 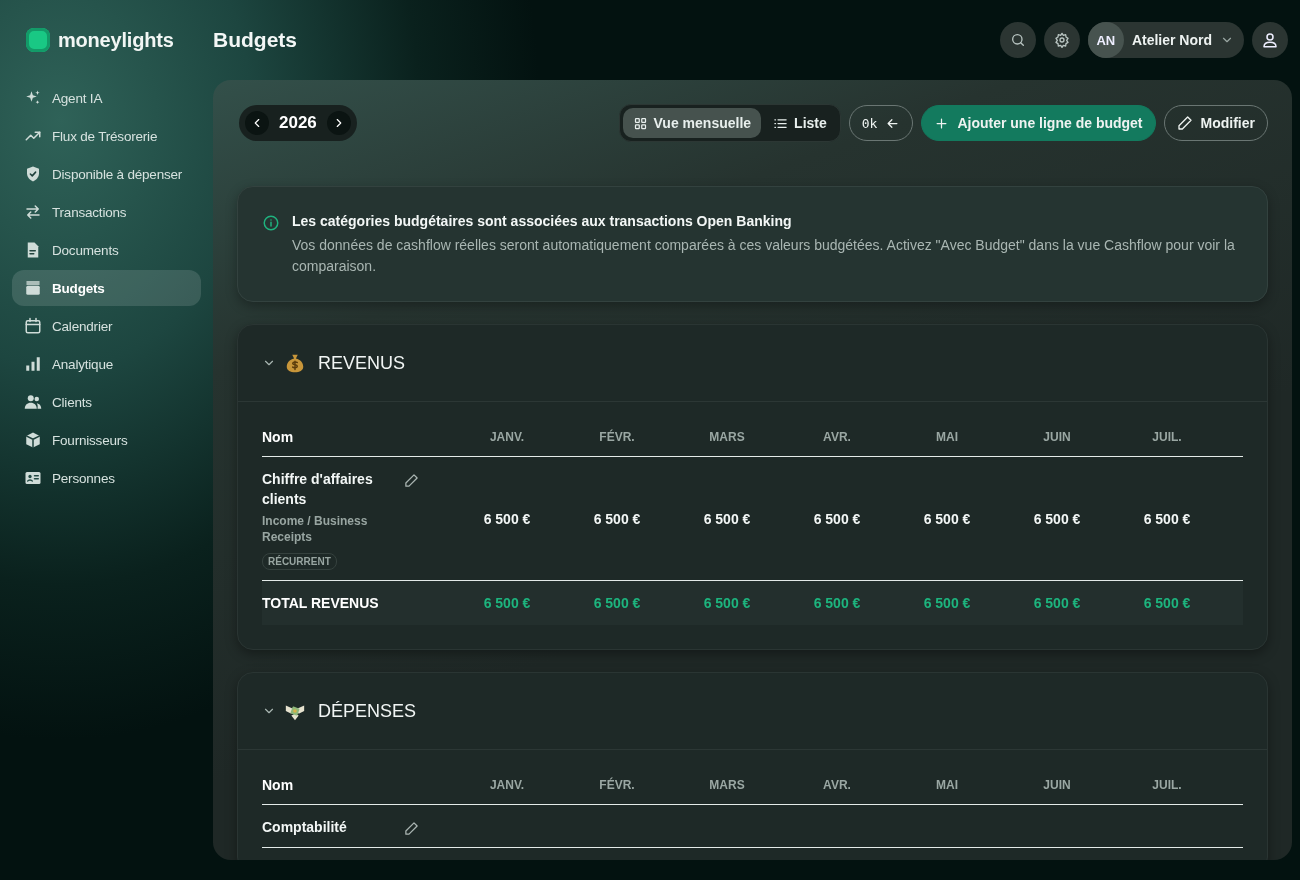 I want to click on plus-icon, so click(x=942, y=123).